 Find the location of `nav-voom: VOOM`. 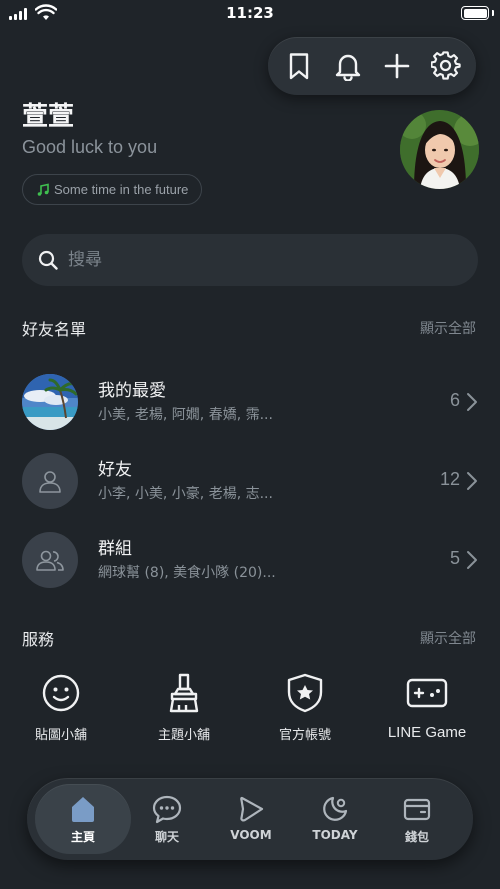

nav-voom: VOOM is located at coordinates (251, 819).